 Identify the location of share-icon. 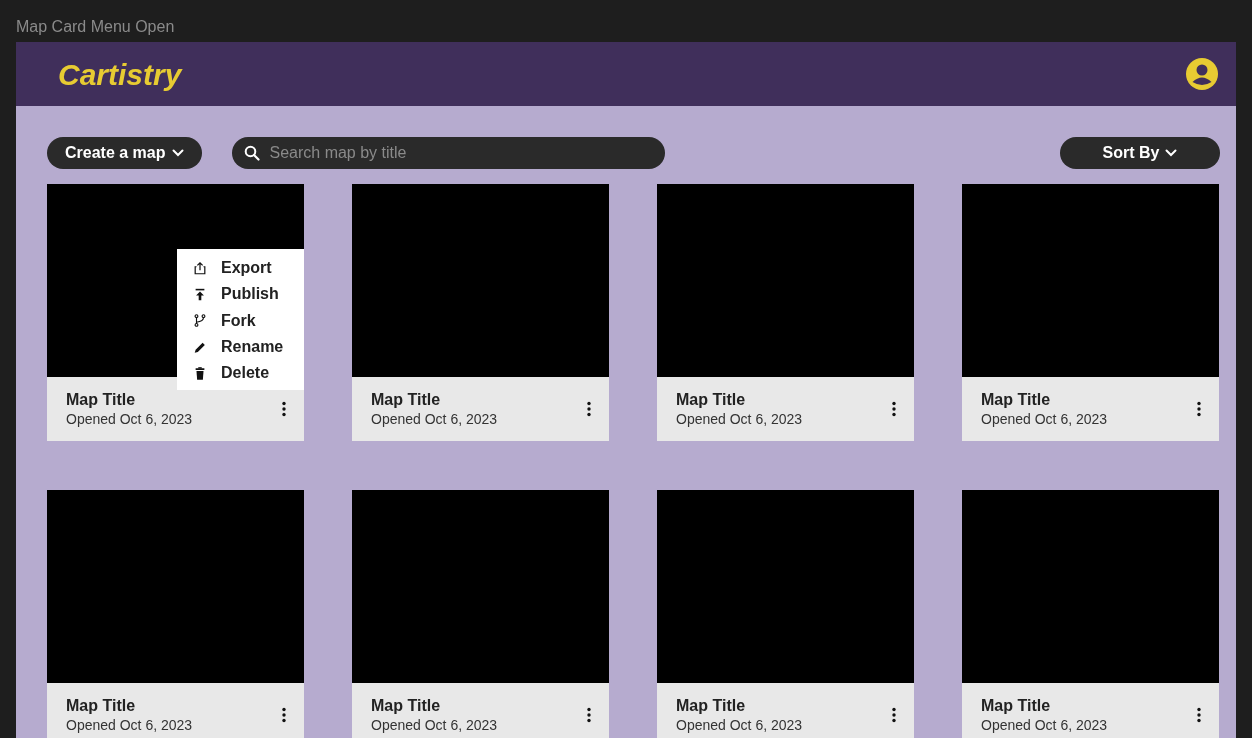
(200, 268).